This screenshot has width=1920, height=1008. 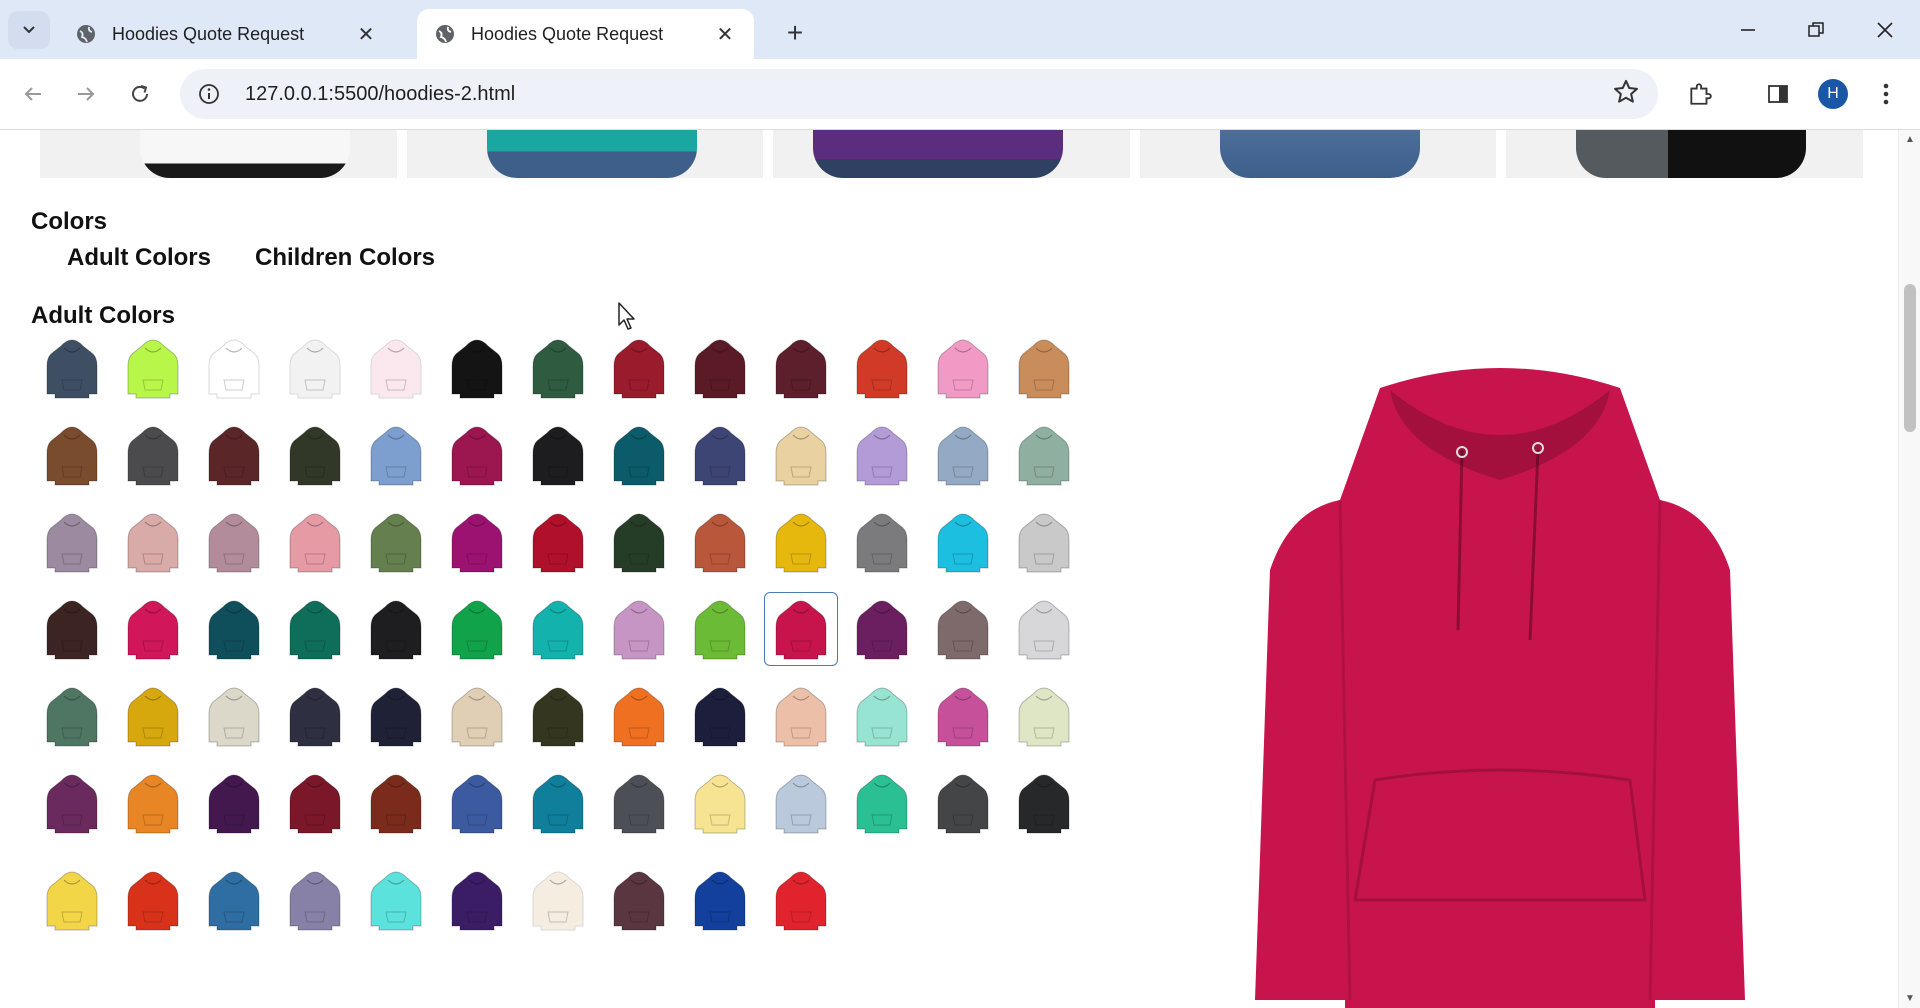 What do you see at coordinates (209, 94) in the screenshot?
I see `site-info-icon` at bounding box center [209, 94].